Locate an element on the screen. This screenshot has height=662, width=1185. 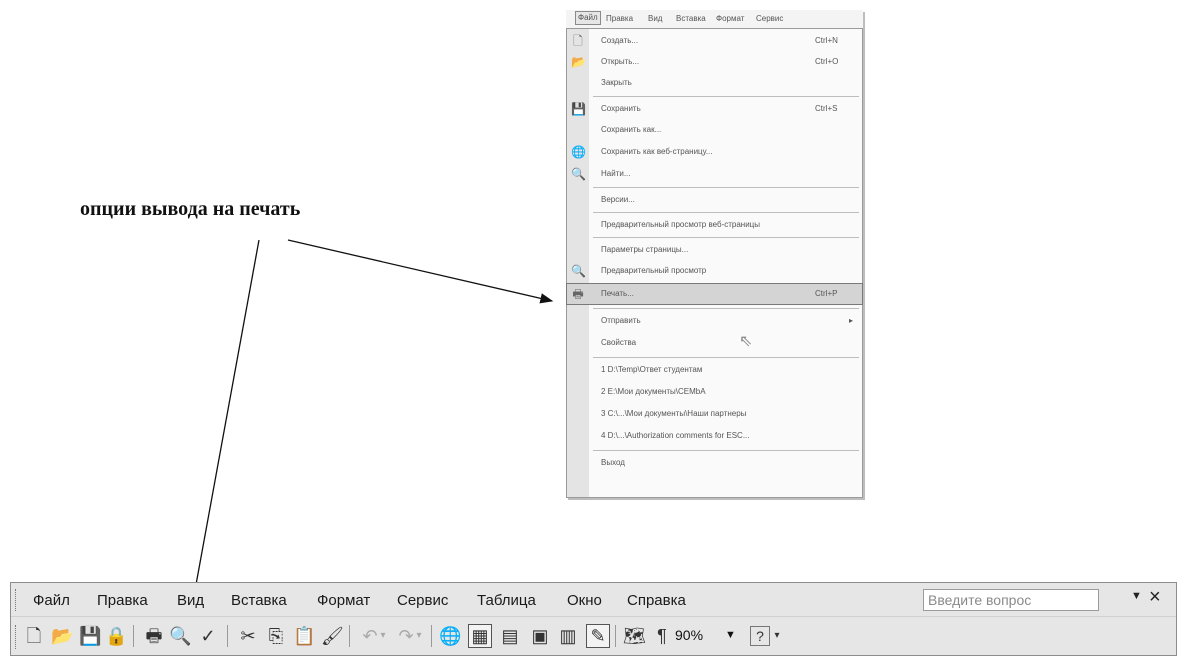
mouse-cursor-icon: ⇖ is located at coordinates (746, 341).